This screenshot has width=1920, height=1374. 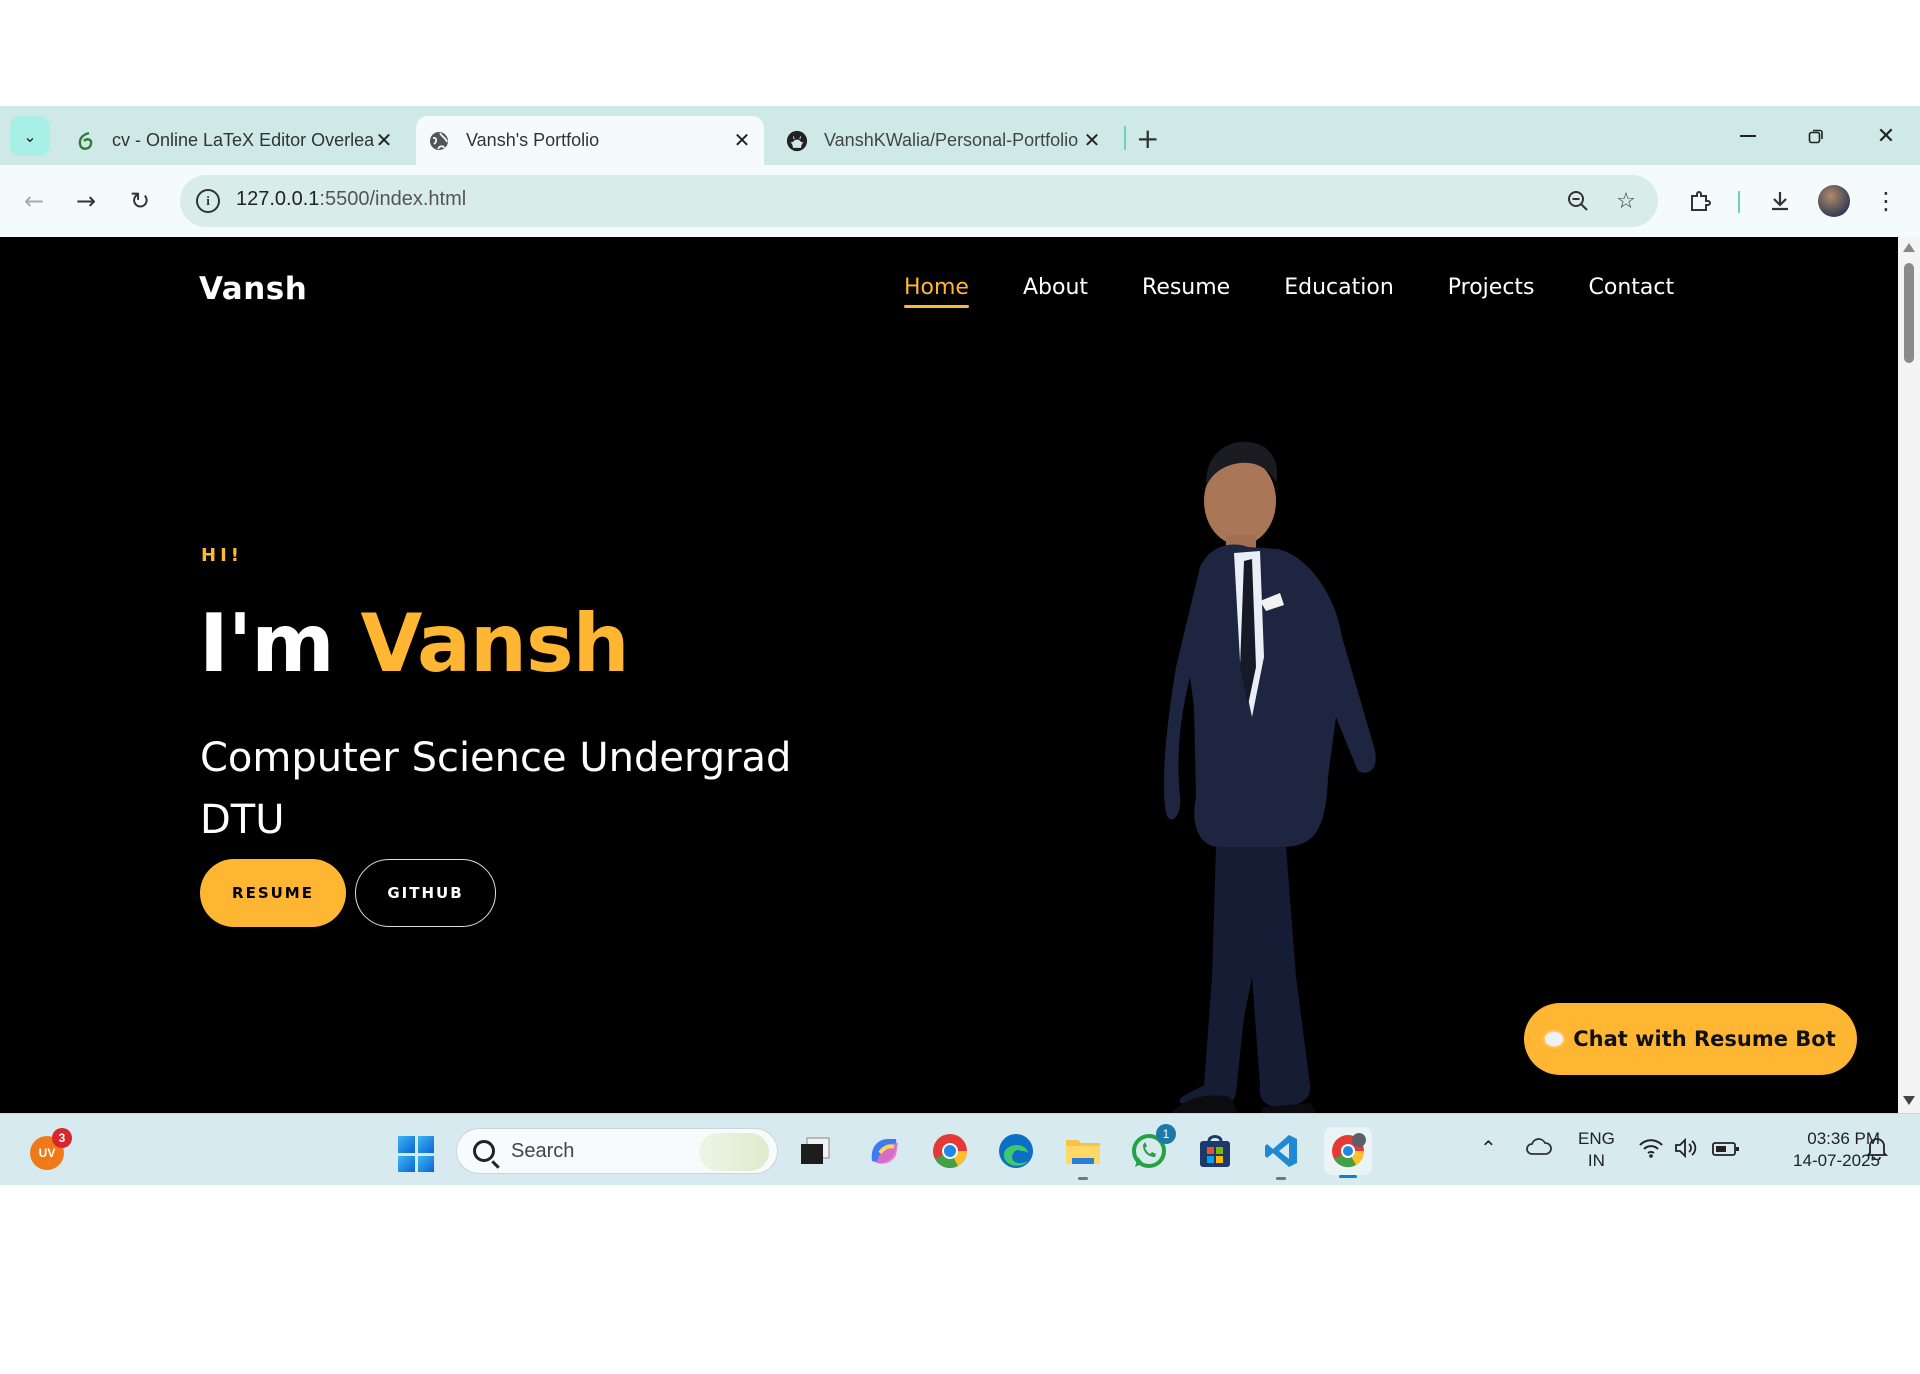 What do you see at coordinates (208, 201) in the screenshot?
I see `site-info-icon: i` at bounding box center [208, 201].